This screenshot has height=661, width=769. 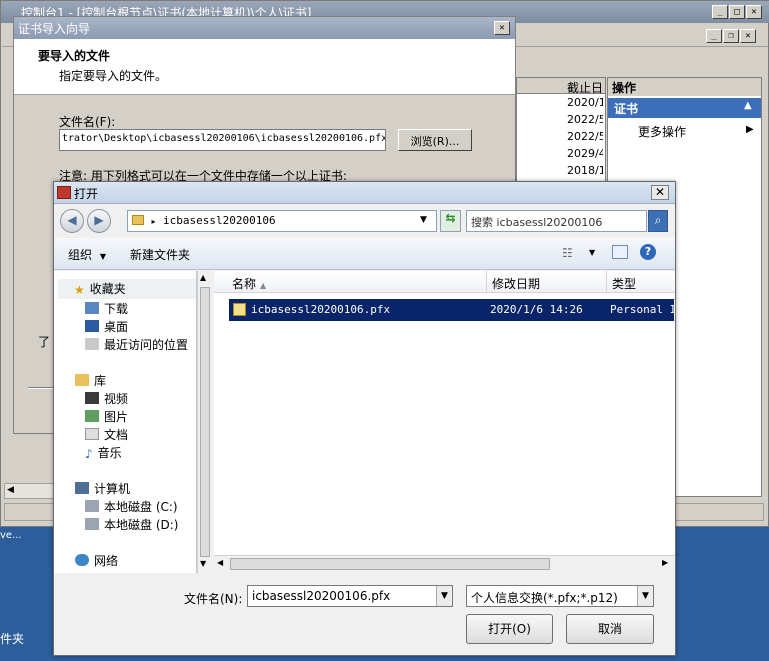 I want to click on filetype-dropdown-icon: ▼, so click(x=645, y=596).